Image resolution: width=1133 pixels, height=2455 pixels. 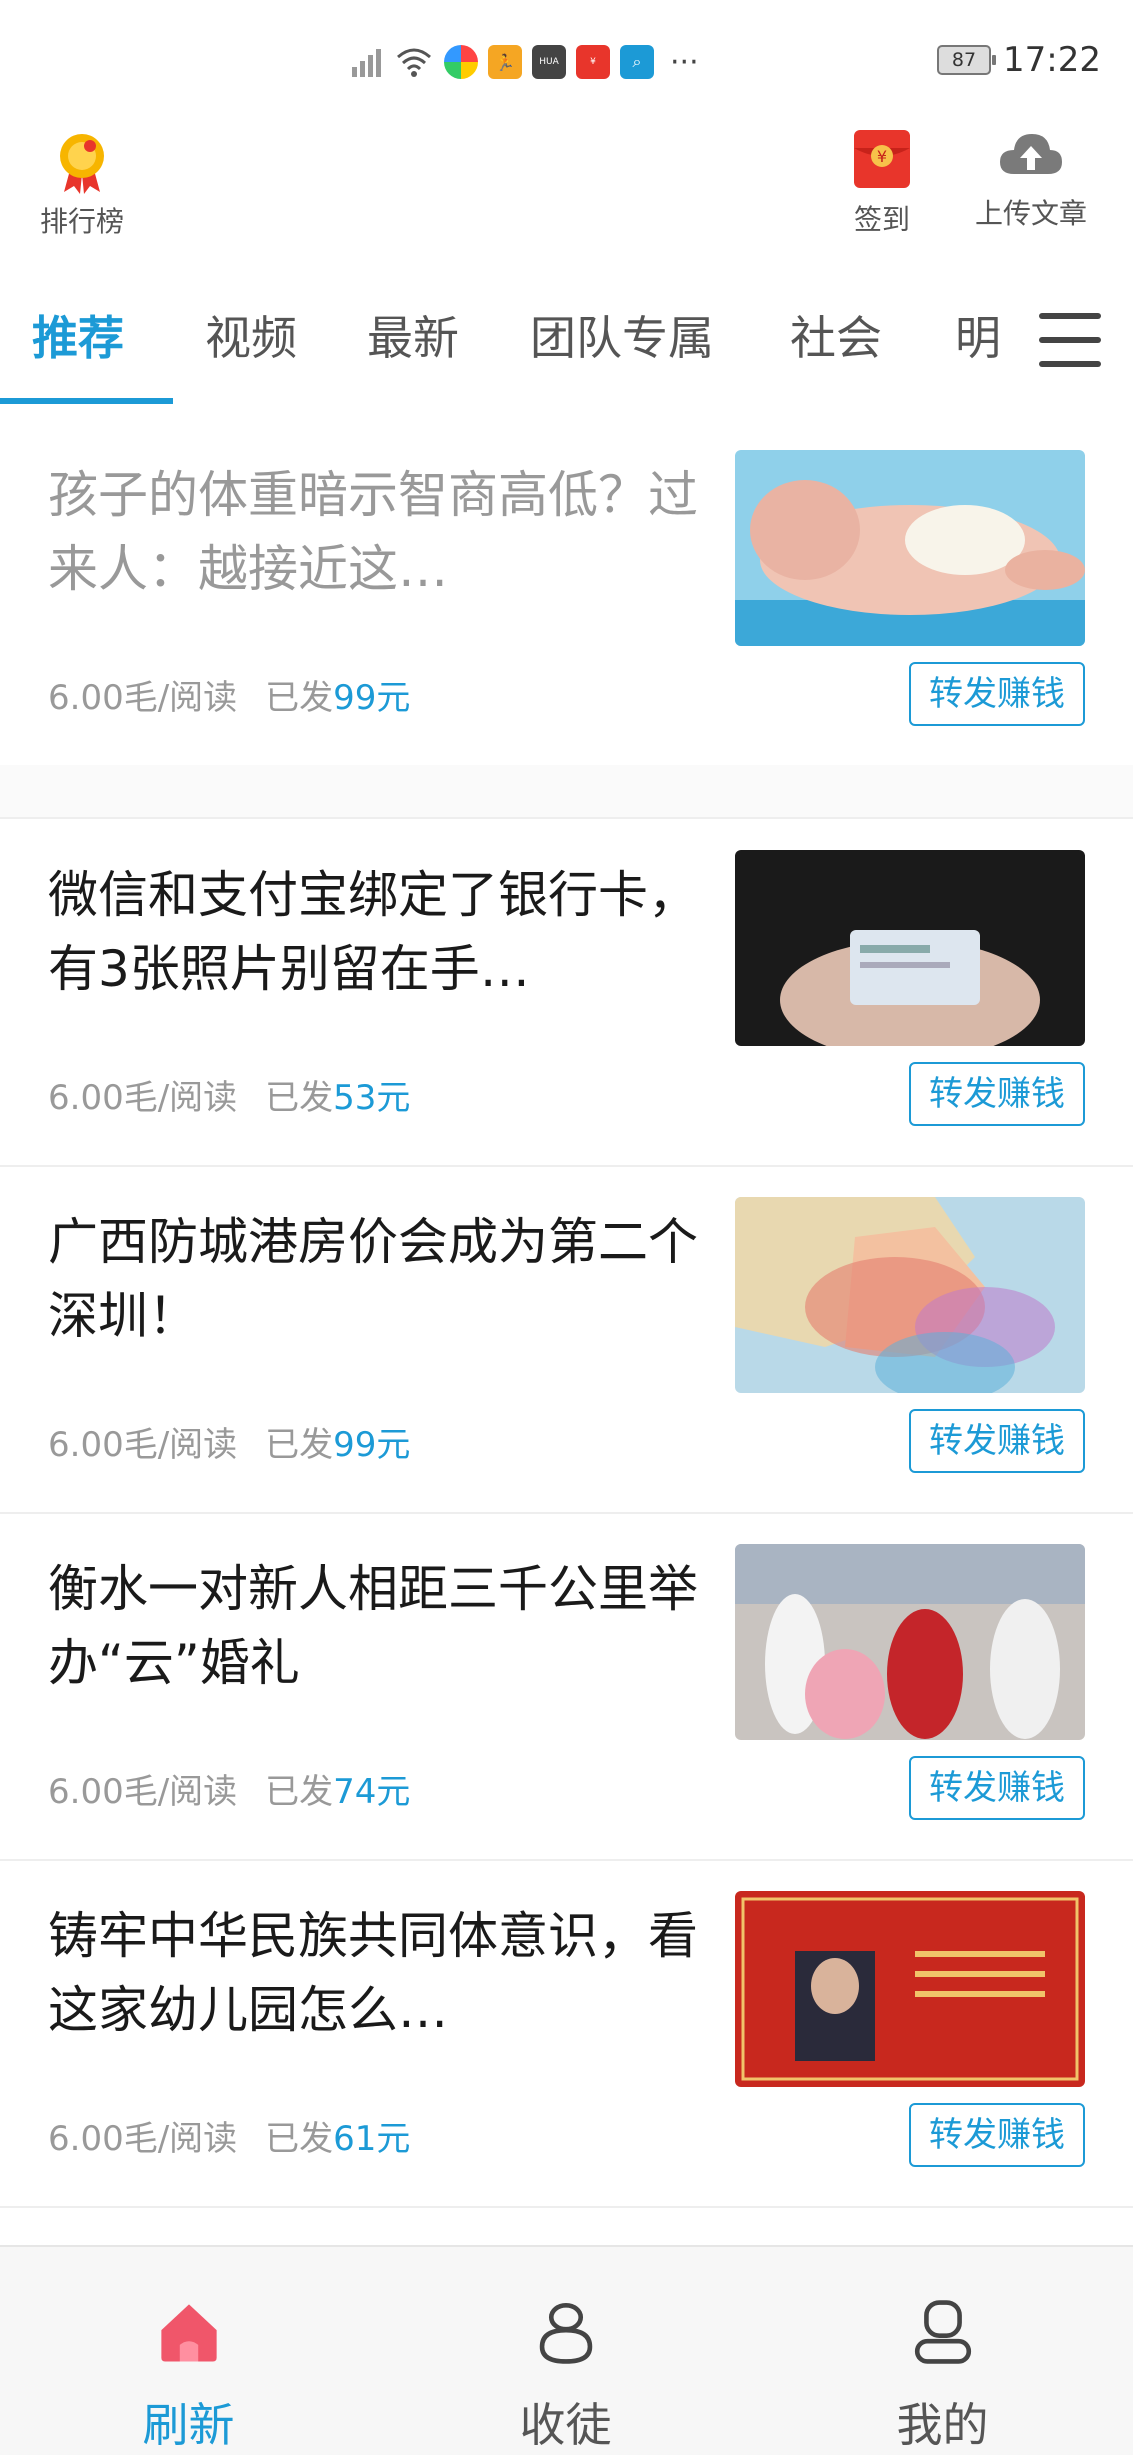 What do you see at coordinates (188, 2333) in the screenshot?
I see `home-icon` at bounding box center [188, 2333].